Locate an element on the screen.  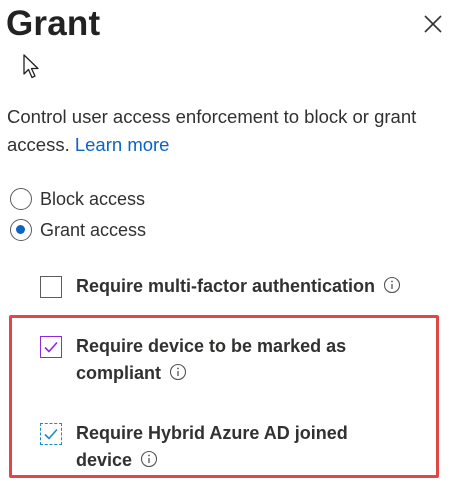
requirement-label: Require Hybrid Azure AD joined device is located at coordinates (233, 447).